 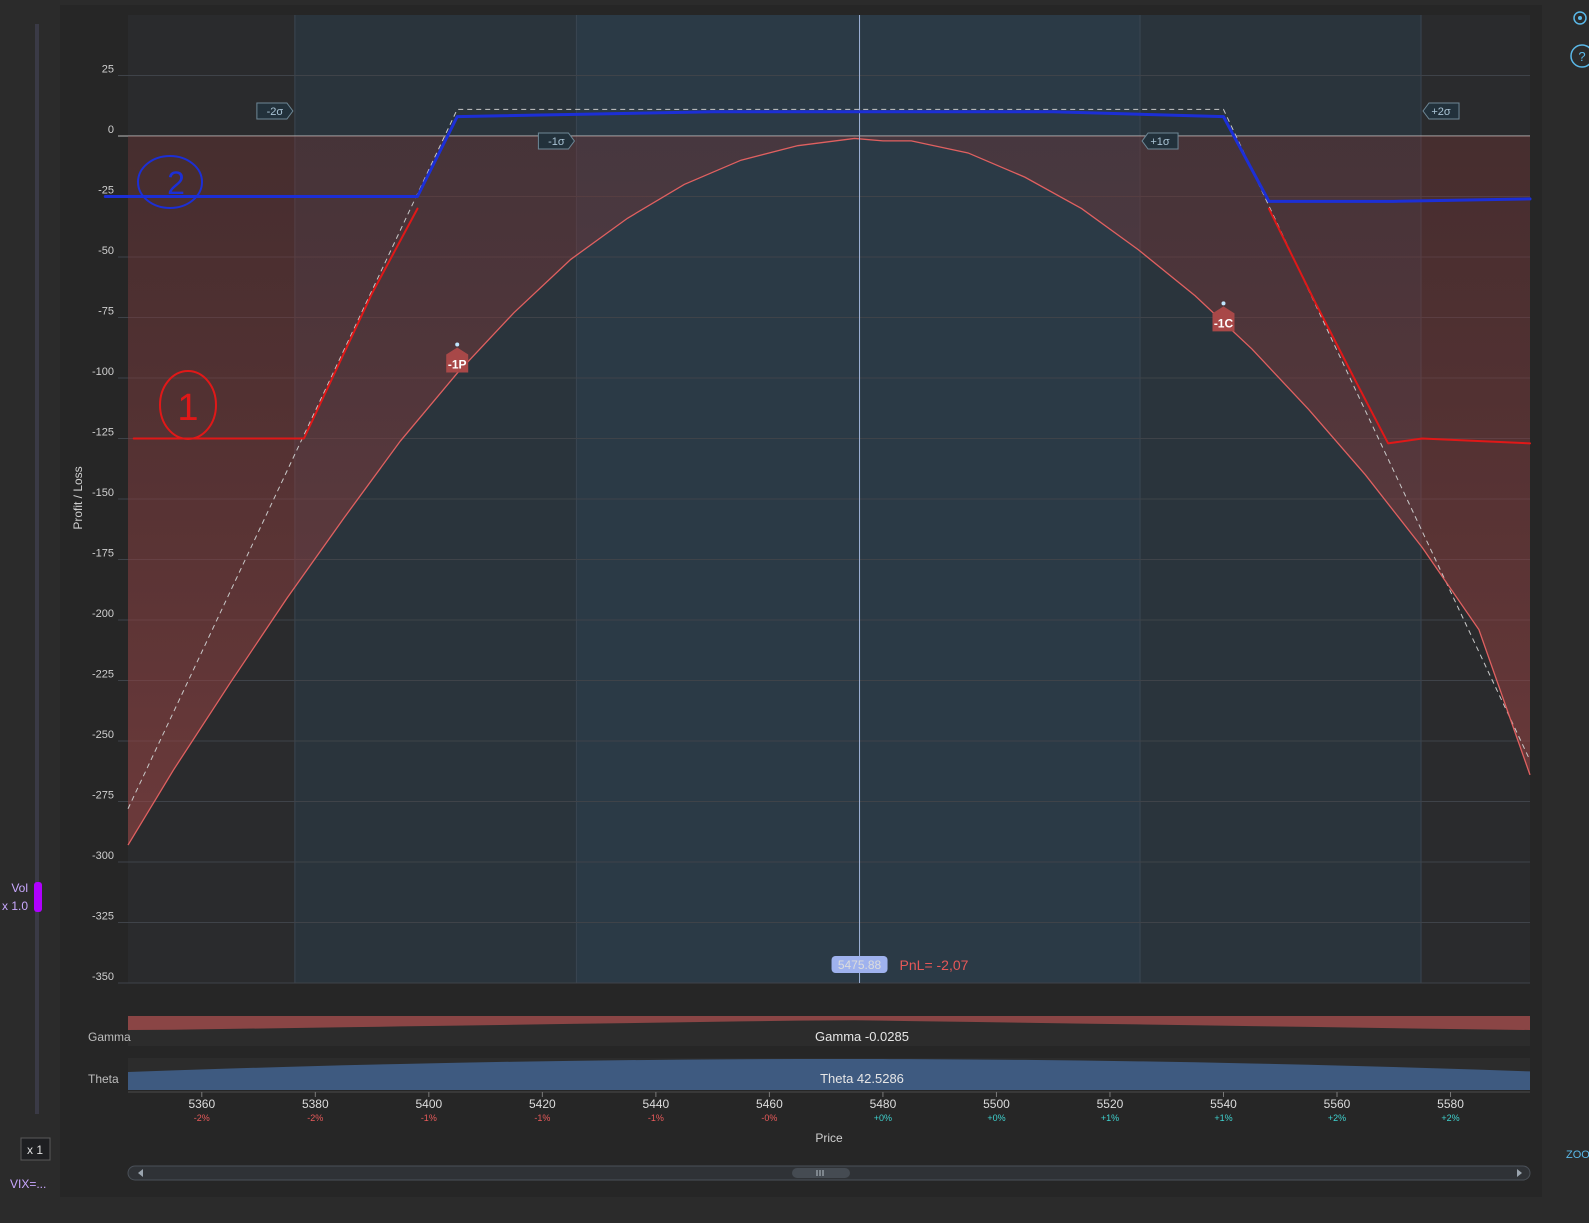 I want to click on y-tick-label: -50, so click(x=106, y=251).